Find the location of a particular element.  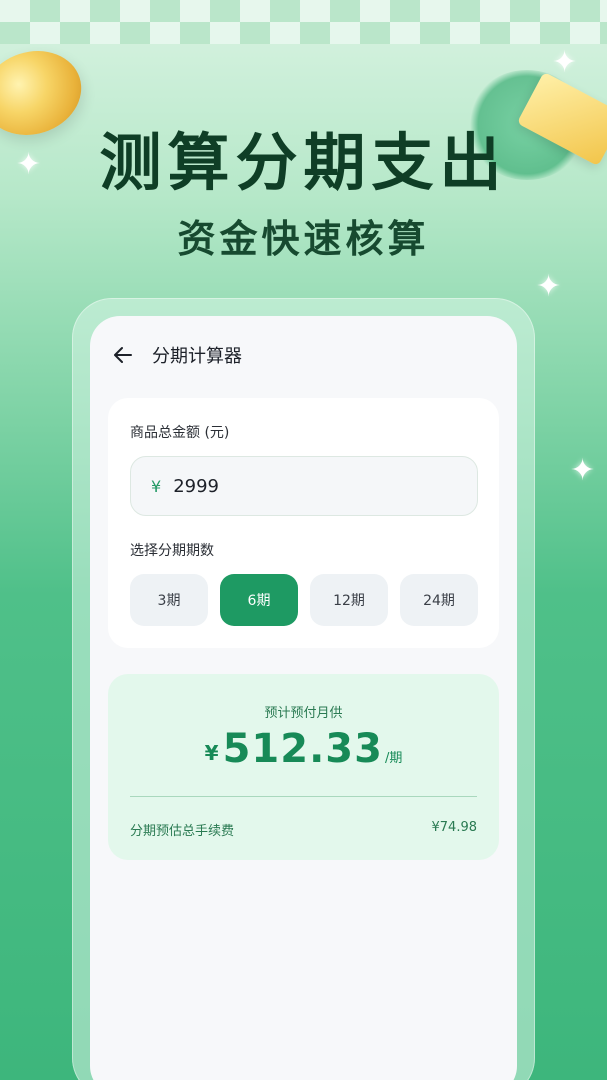

page-title: 分期计算器 is located at coordinates (197, 356).